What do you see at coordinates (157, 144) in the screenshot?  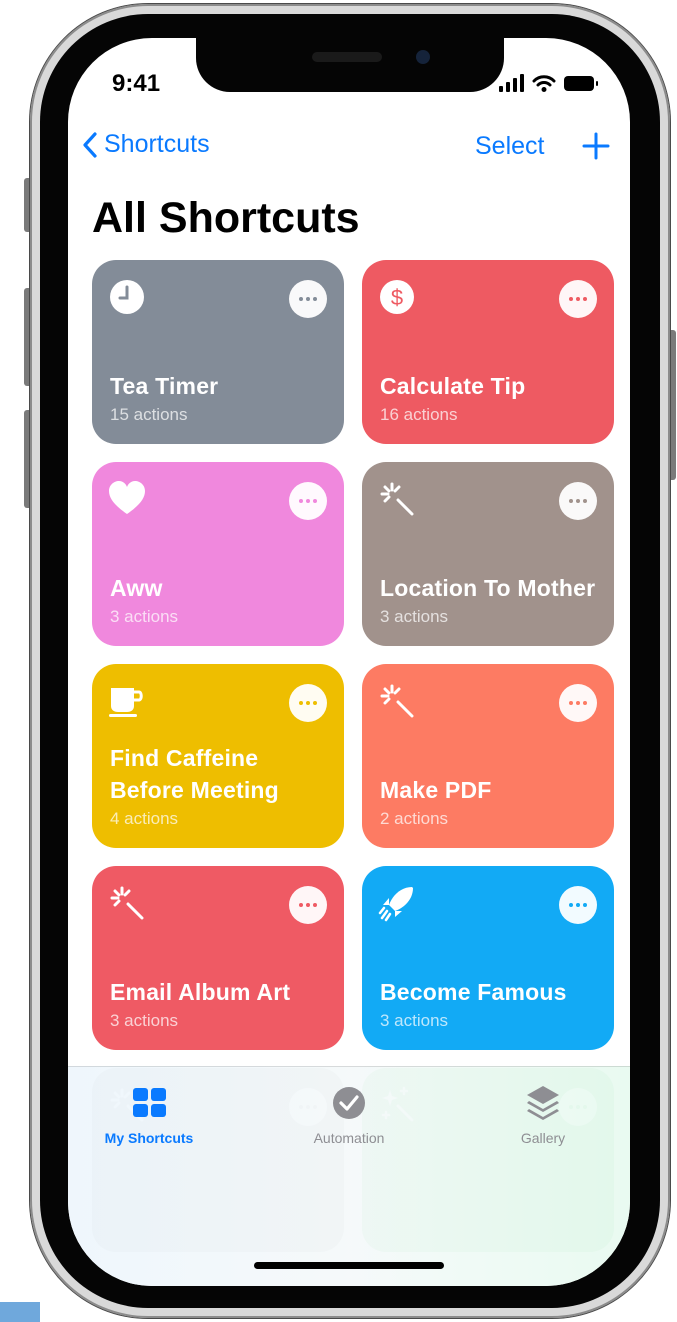 I see `back-button-label: Shortcuts` at bounding box center [157, 144].